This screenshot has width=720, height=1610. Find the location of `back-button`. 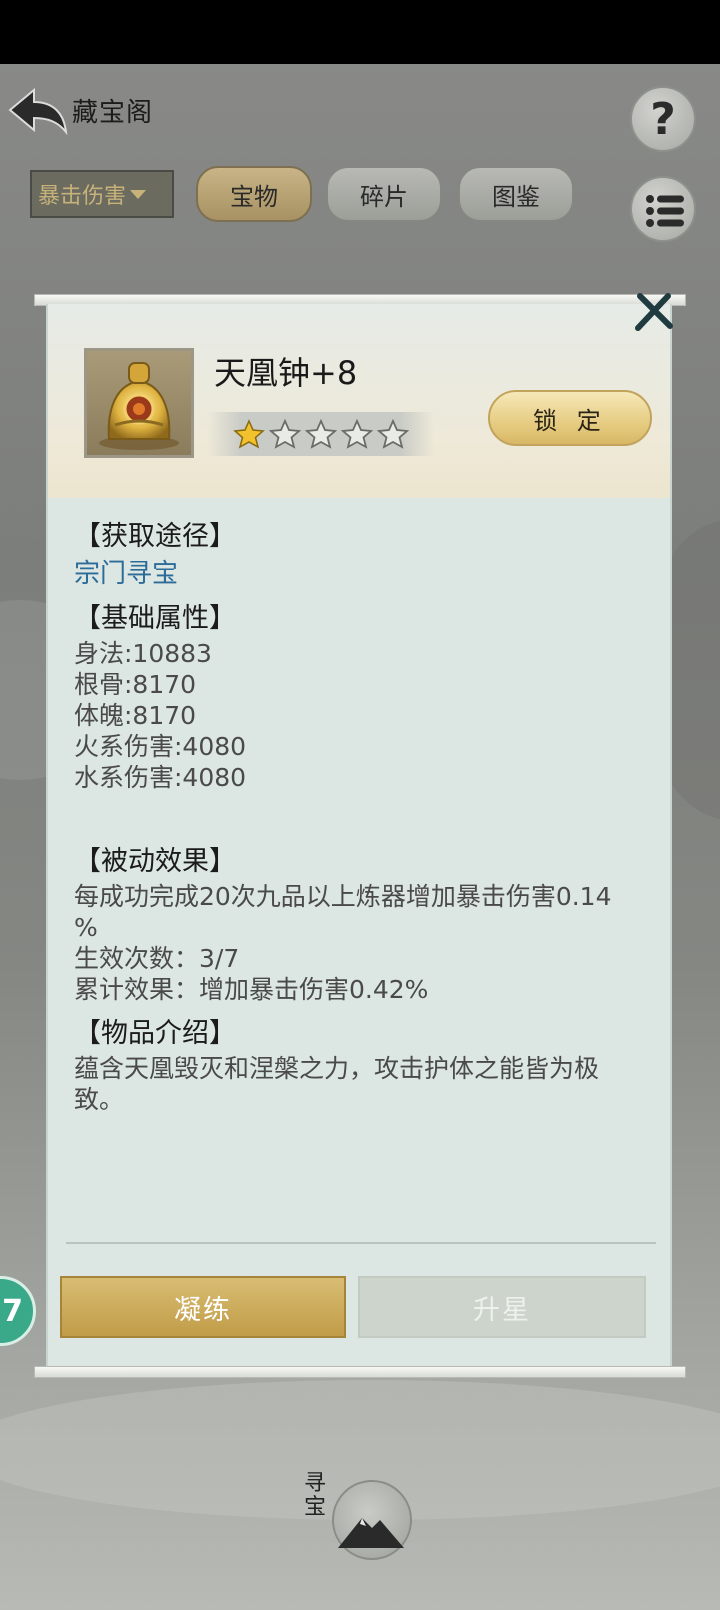

back-button is located at coordinates (37, 110).